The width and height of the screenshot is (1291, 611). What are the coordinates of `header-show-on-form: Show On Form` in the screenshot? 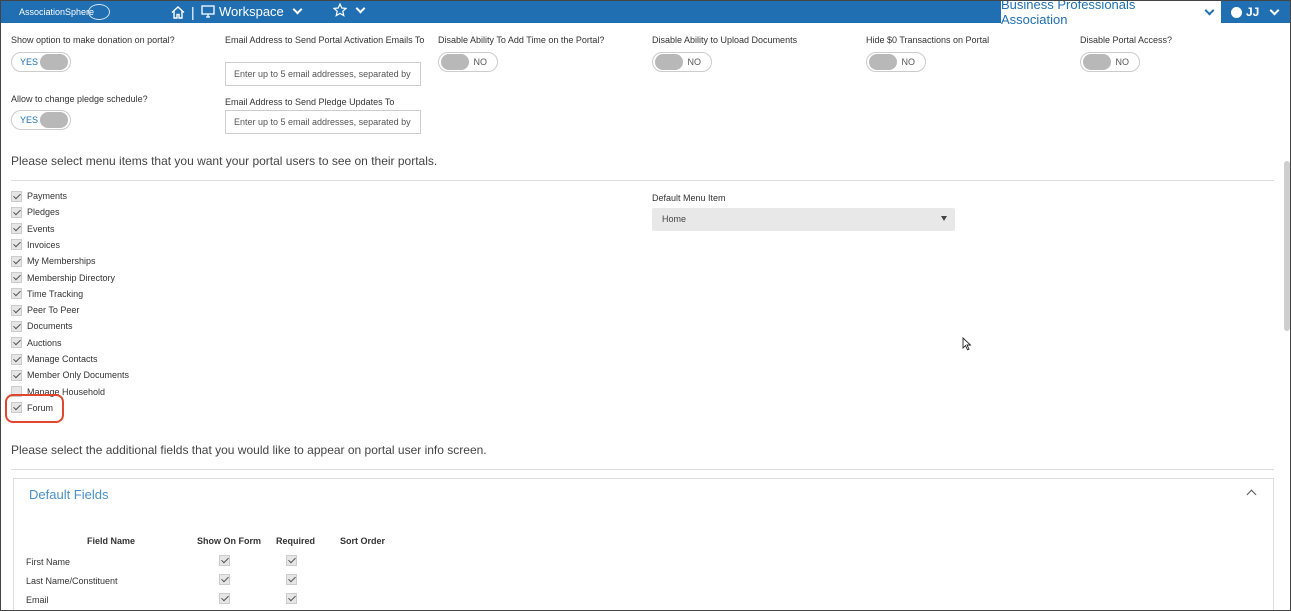 It's located at (229, 541).